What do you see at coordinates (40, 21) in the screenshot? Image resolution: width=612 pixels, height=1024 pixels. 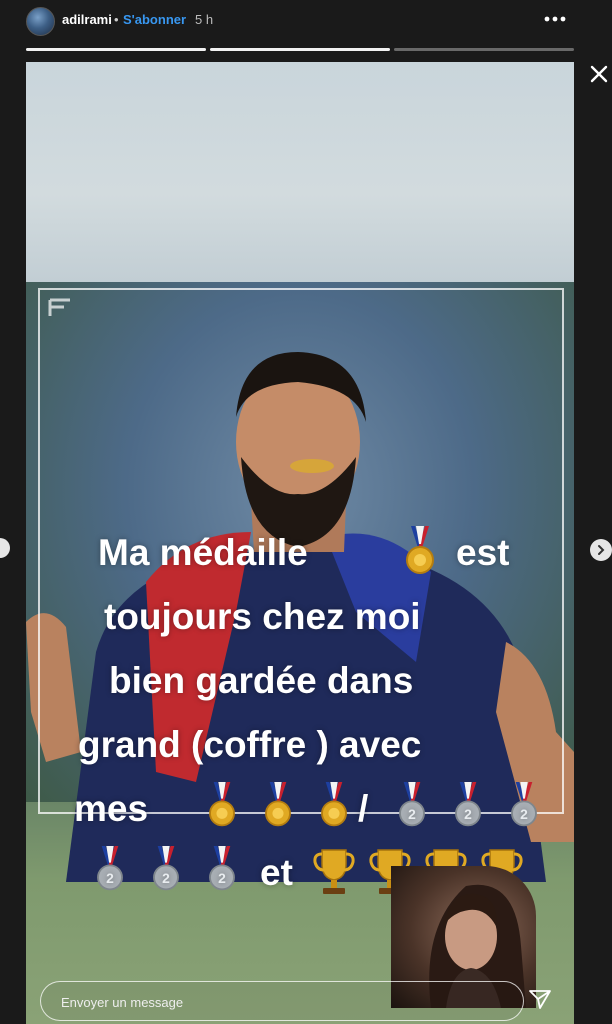 I see `avatar` at bounding box center [40, 21].